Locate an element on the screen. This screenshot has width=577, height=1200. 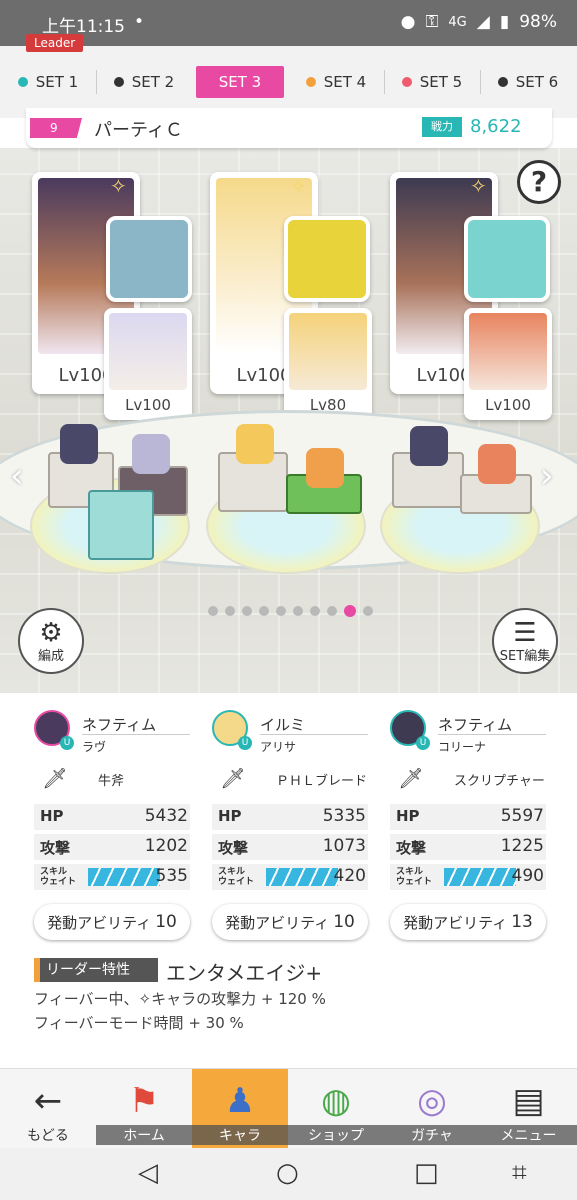
network-label: 4G is located at coordinates (457, 22).